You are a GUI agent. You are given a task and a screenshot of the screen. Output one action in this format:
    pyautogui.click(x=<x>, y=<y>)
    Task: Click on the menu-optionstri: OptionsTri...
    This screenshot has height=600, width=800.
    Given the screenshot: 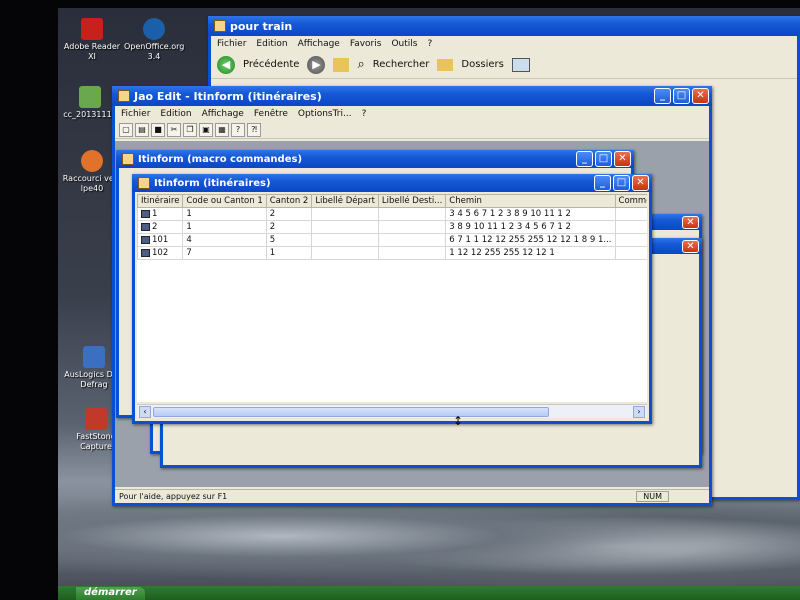 What is the action you would take?
    pyautogui.click(x=325, y=114)
    